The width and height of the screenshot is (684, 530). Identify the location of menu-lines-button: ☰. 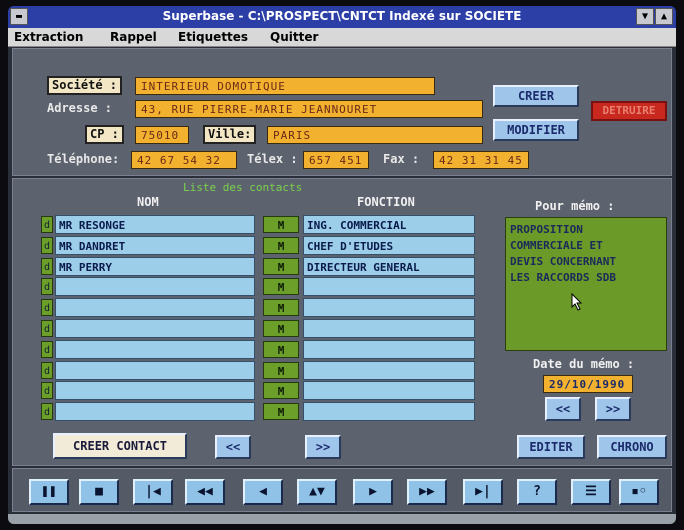
(591, 492).